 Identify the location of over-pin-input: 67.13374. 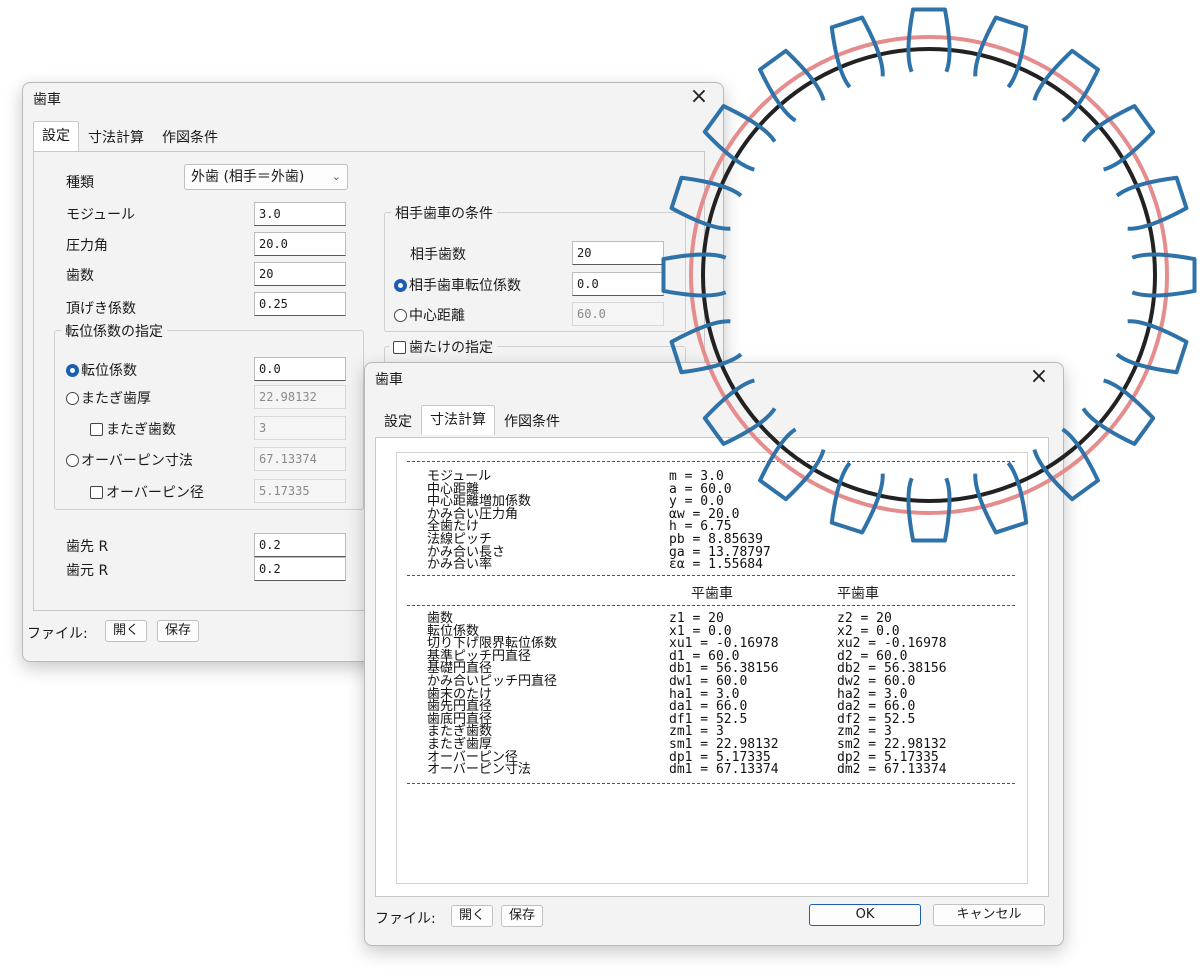
(300, 459).